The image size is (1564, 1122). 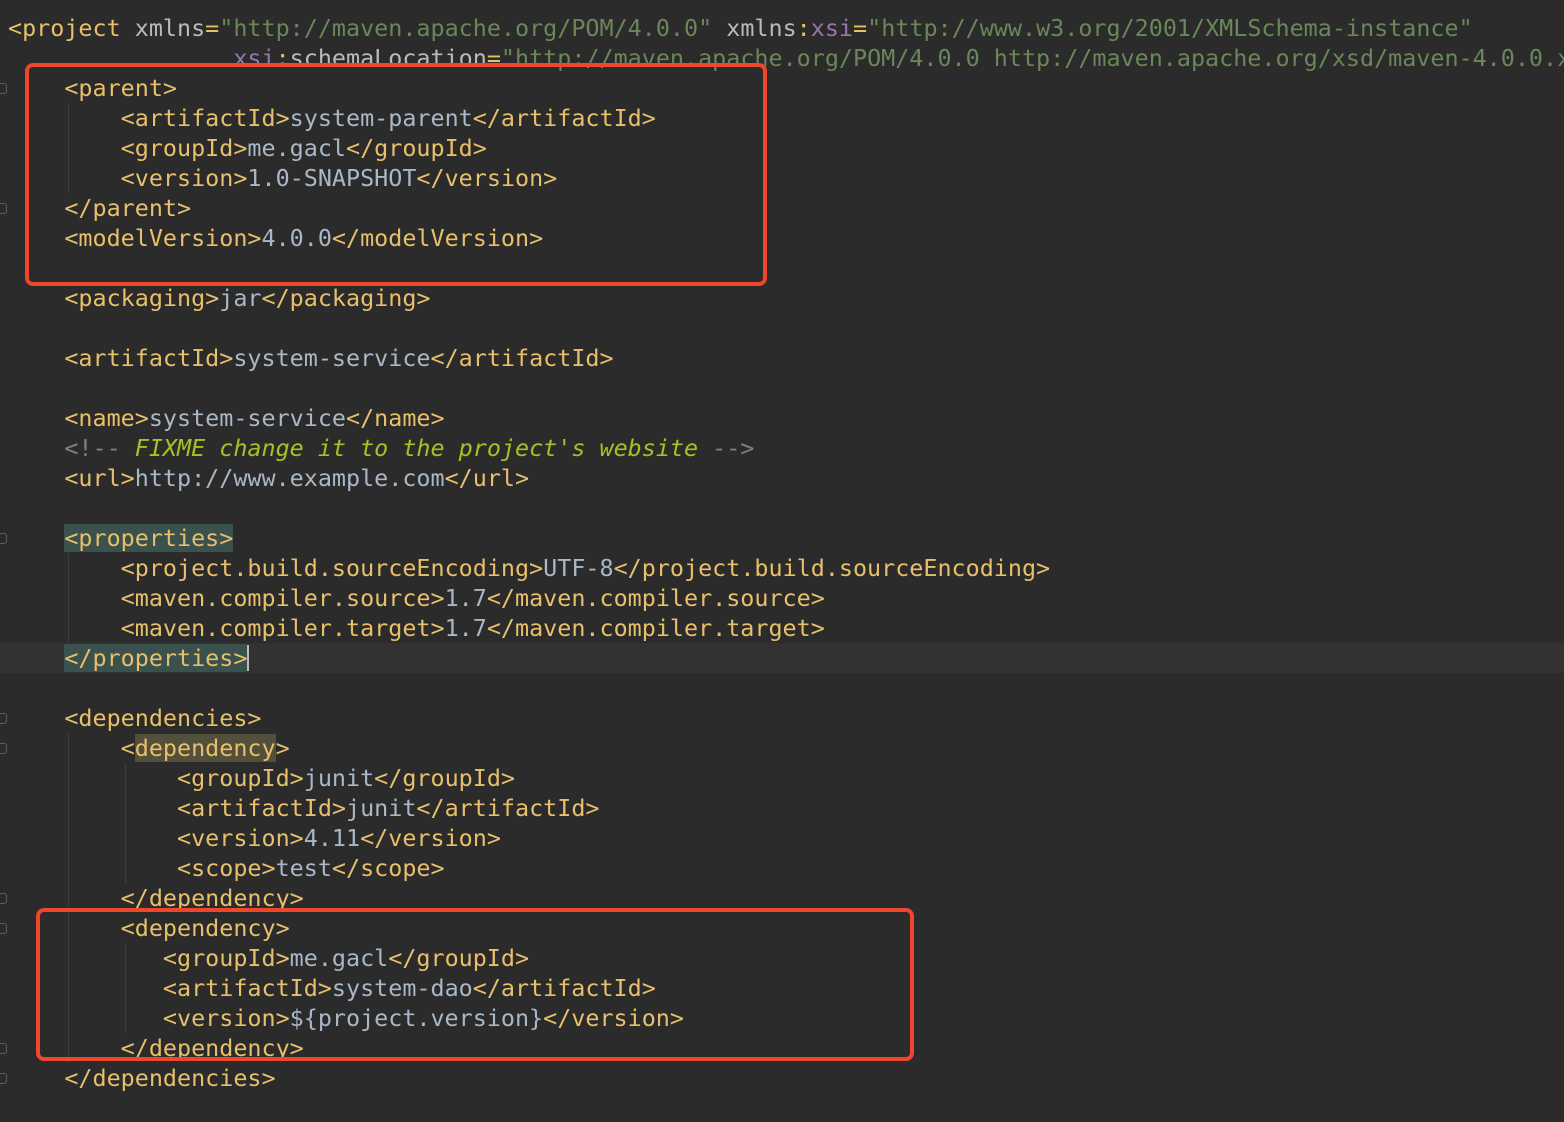 What do you see at coordinates (332, 838) in the screenshot?
I see `code-token: 4.11` at bounding box center [332, 838].